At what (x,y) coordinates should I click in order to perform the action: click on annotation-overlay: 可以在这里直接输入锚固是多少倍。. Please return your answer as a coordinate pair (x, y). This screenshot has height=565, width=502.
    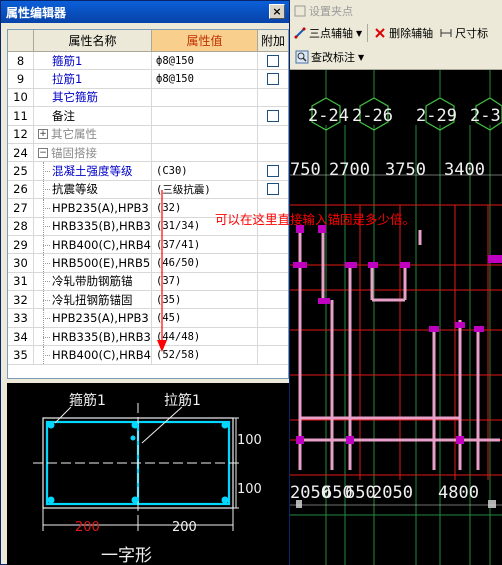
    Looking at the image, I should click on (286, 271).